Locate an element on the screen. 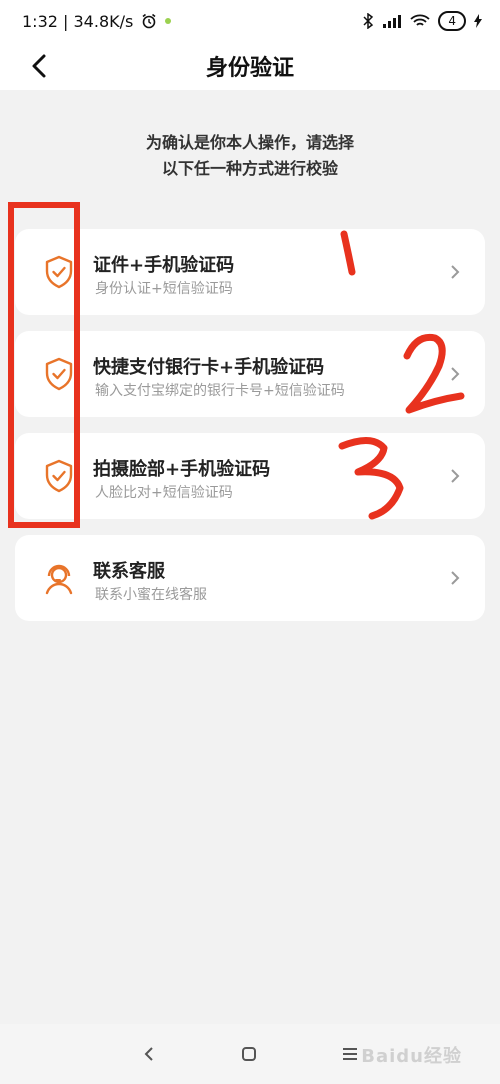 The image size is (500, 1084). instructions: 为确认是你本人操作，请选择 以下任一种方式进行校验 is located at coordinates (250, 156).